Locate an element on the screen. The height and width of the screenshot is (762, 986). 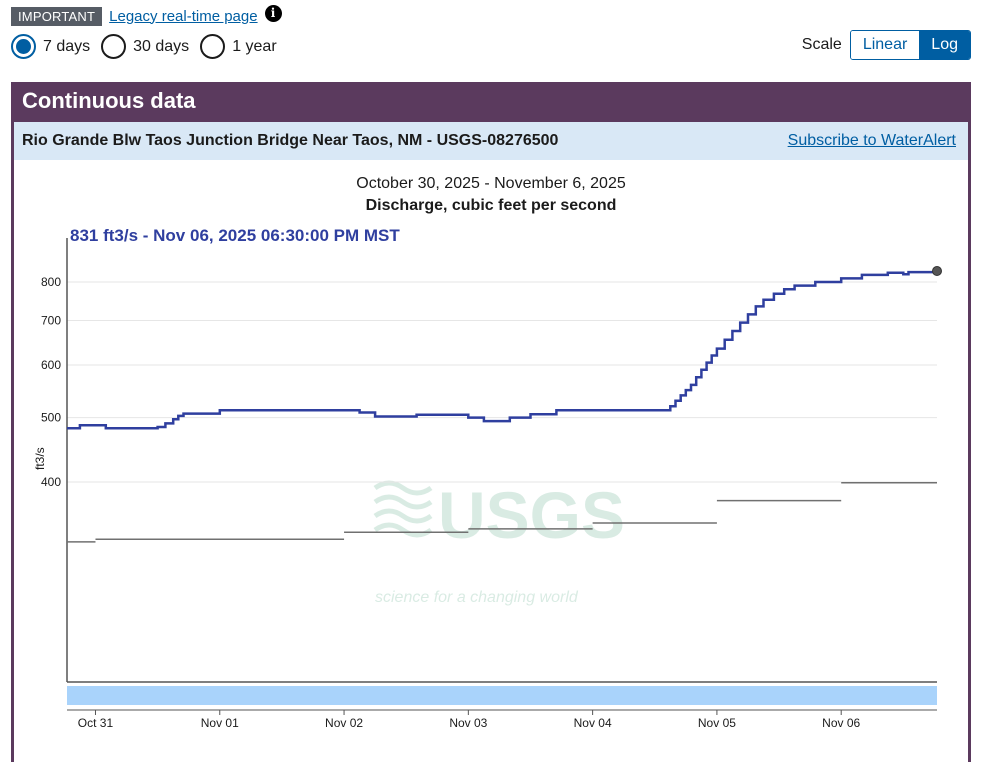
range-30-days: 30 days is located at coordinates (145, 46).